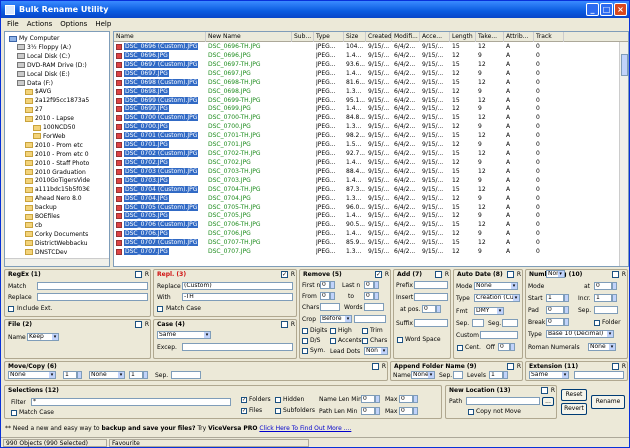 This screenshot has width=630, height=448. I want to click on last-n-spinner, so click(376, 285).